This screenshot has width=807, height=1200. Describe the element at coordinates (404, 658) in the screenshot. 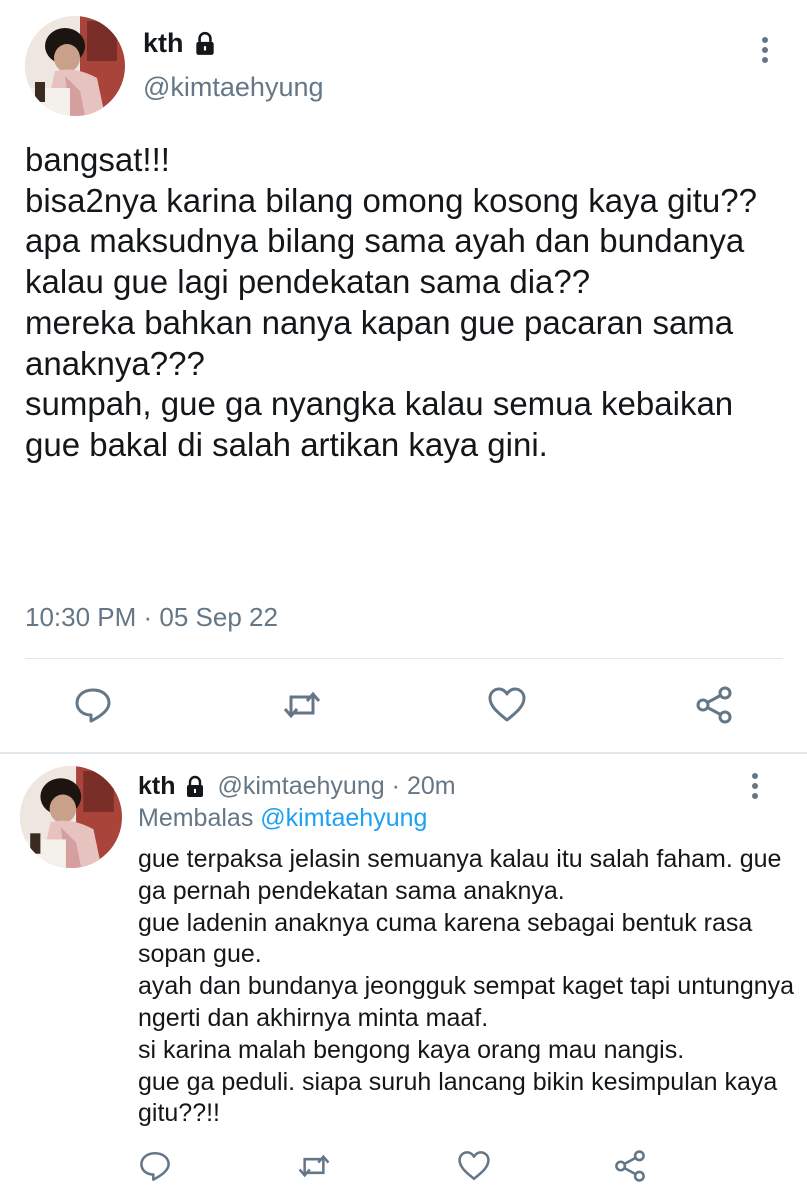

I see `divider` at that location.